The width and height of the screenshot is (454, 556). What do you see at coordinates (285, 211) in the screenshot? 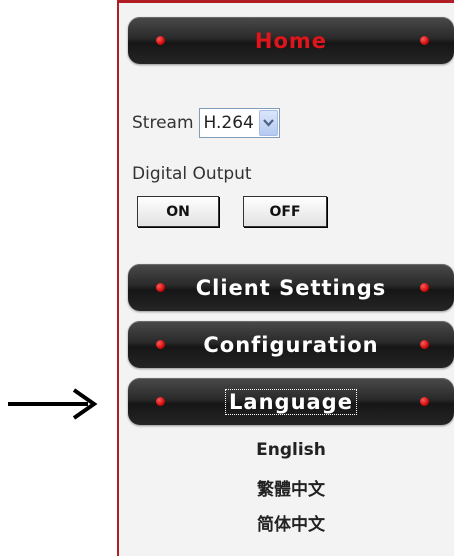
I see `digital-output-off-button: OFF` at bounding box center [285, 211].